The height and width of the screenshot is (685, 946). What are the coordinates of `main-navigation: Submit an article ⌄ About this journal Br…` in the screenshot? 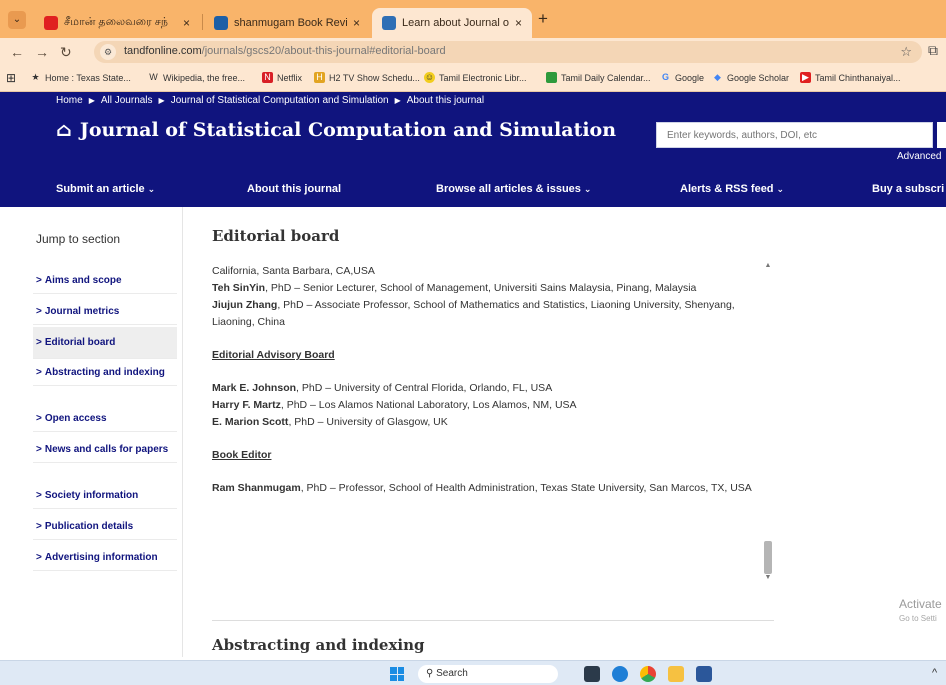 It's located at (473, 189).